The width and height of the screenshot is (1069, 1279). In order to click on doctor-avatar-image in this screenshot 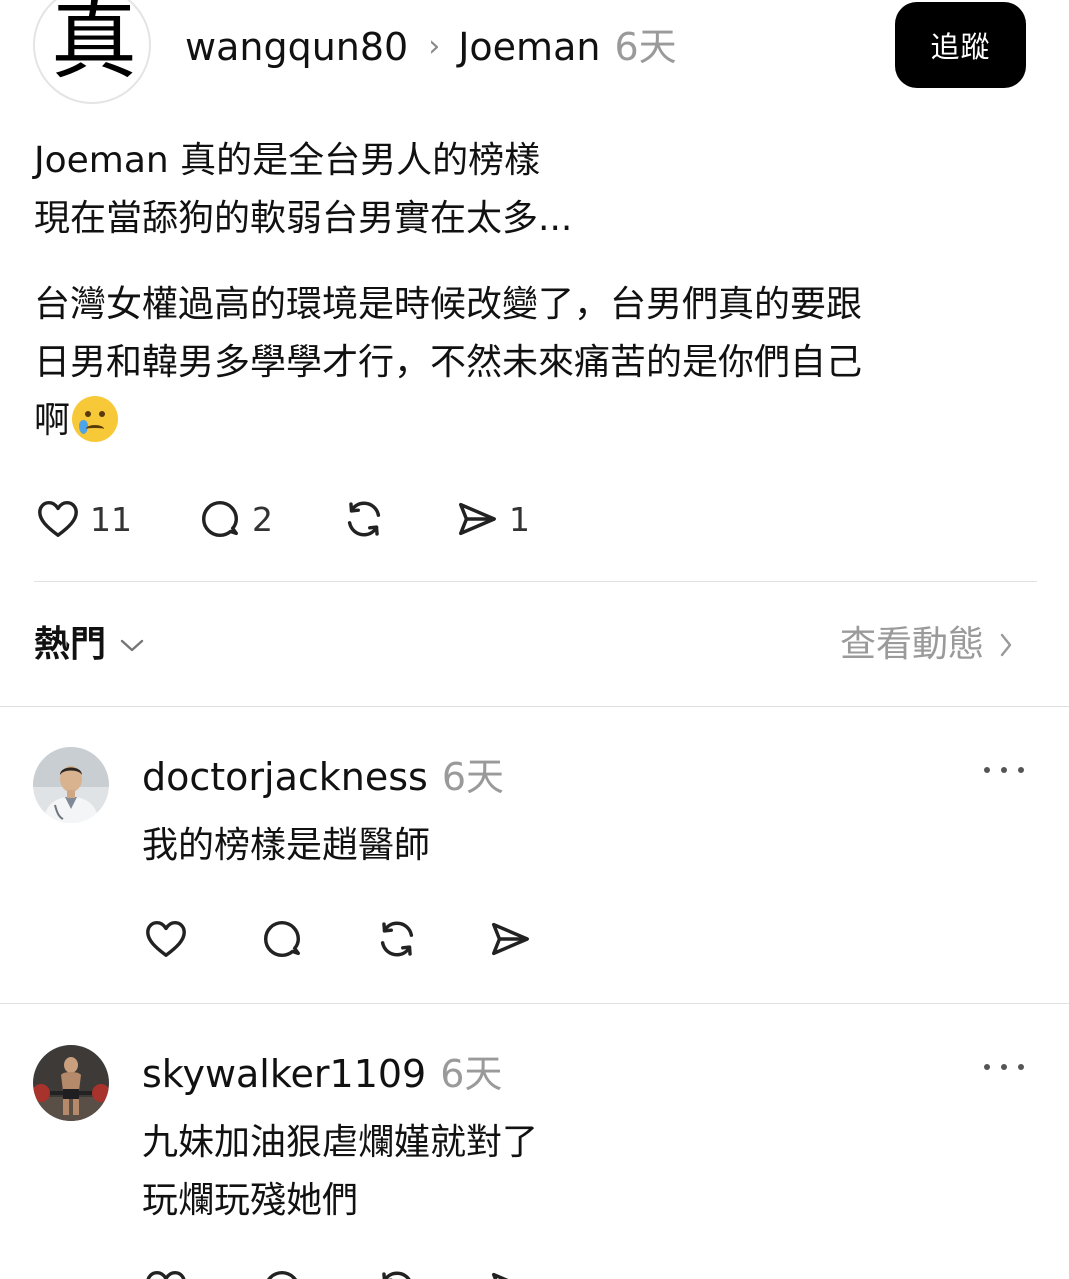, I will do `click(71, 785)`.